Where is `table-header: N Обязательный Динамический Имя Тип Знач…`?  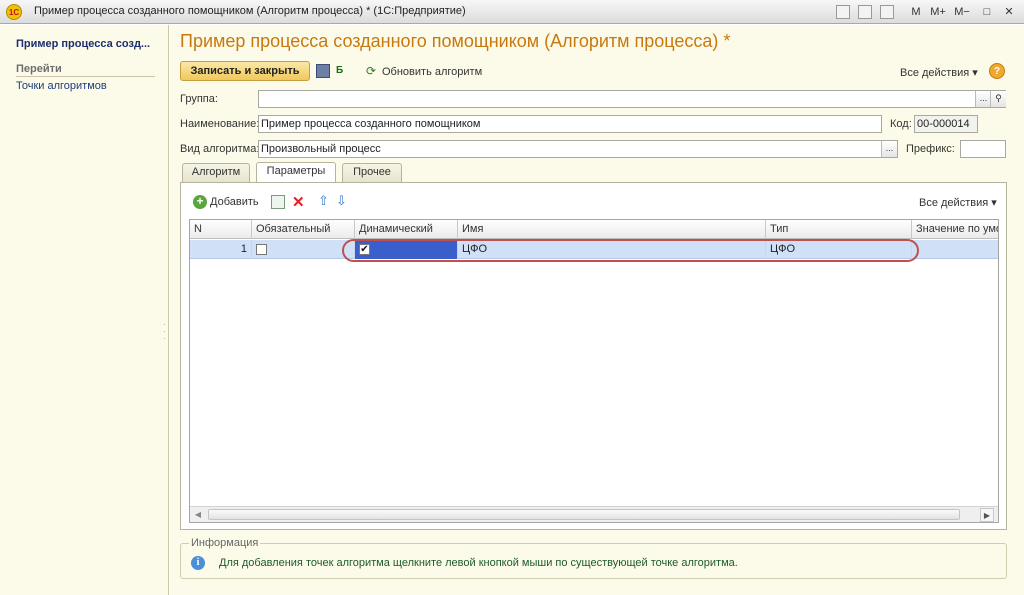 table-header: N Обязательный Динамический Имя Тип Знач… is located at coordinates (594, 229).